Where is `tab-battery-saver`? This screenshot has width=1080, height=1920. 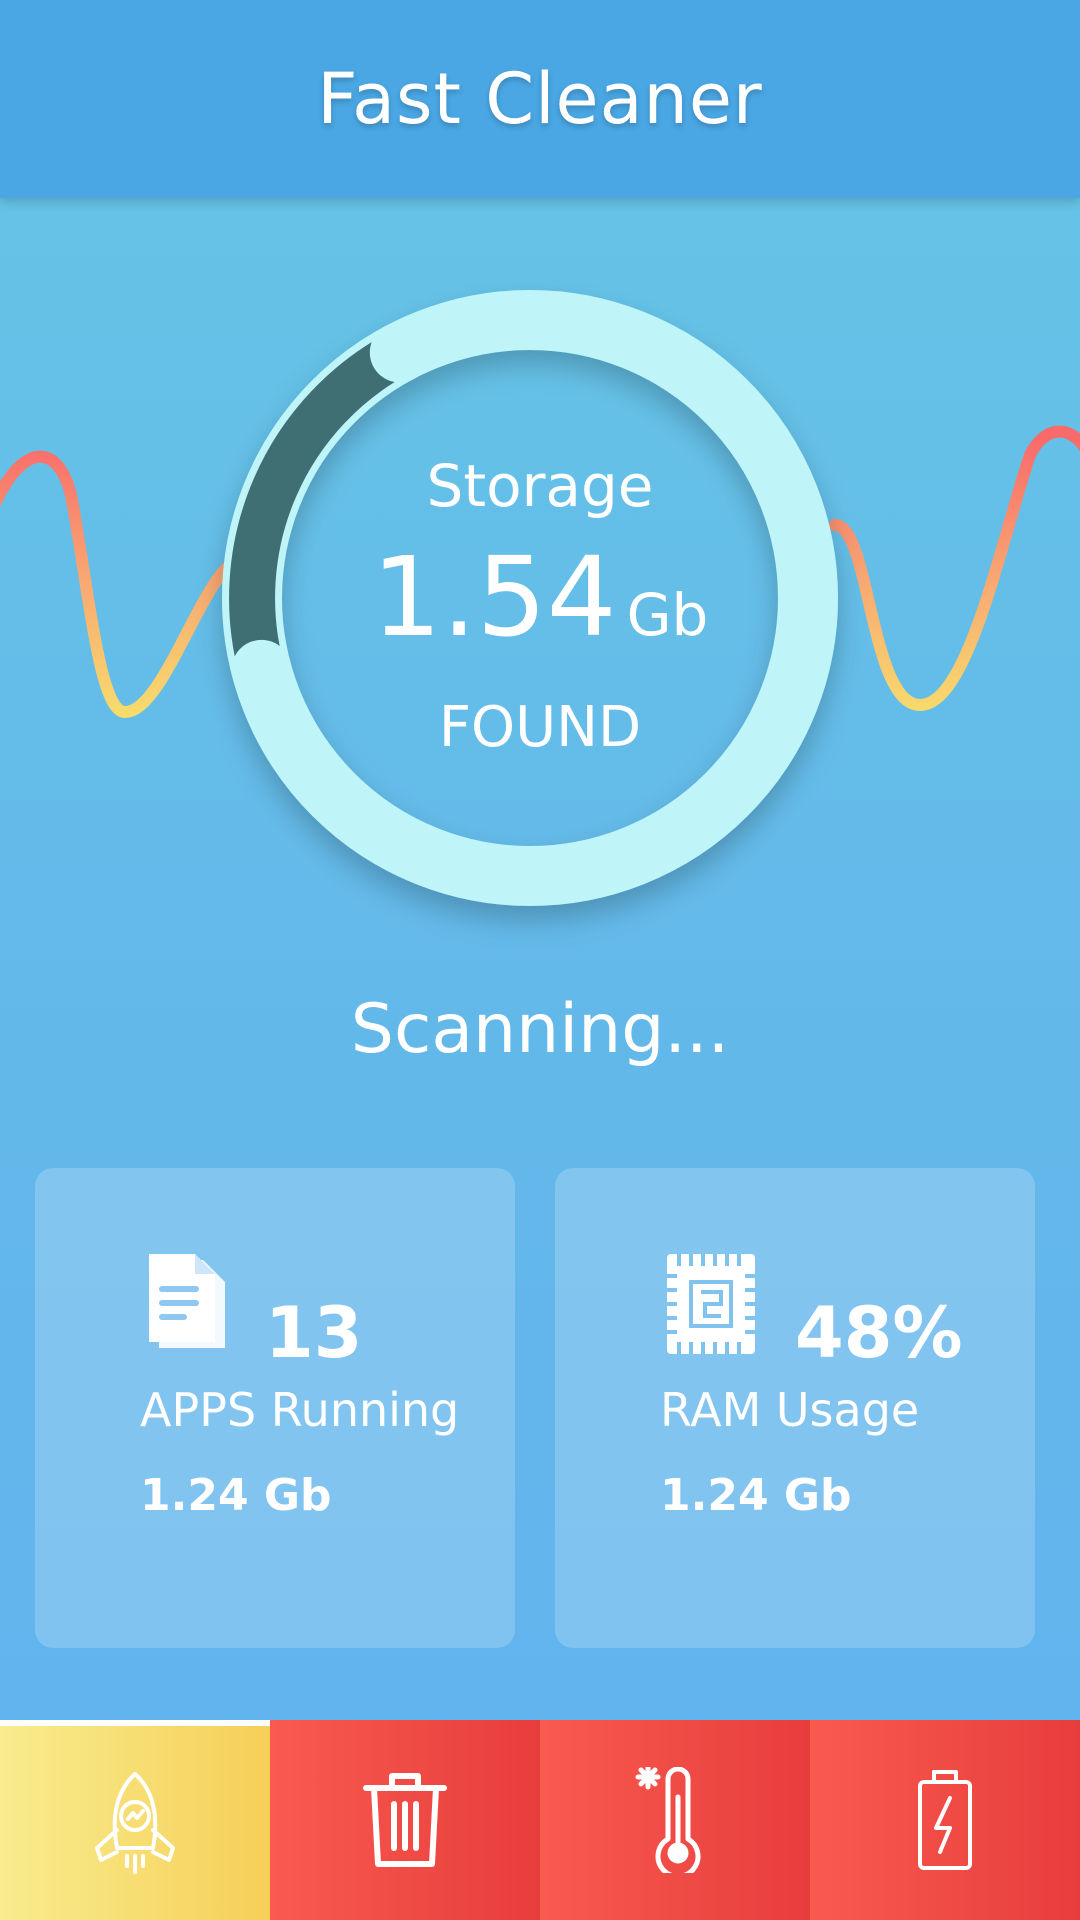 tab-battery-saver is located at coordinates (945, 1820).